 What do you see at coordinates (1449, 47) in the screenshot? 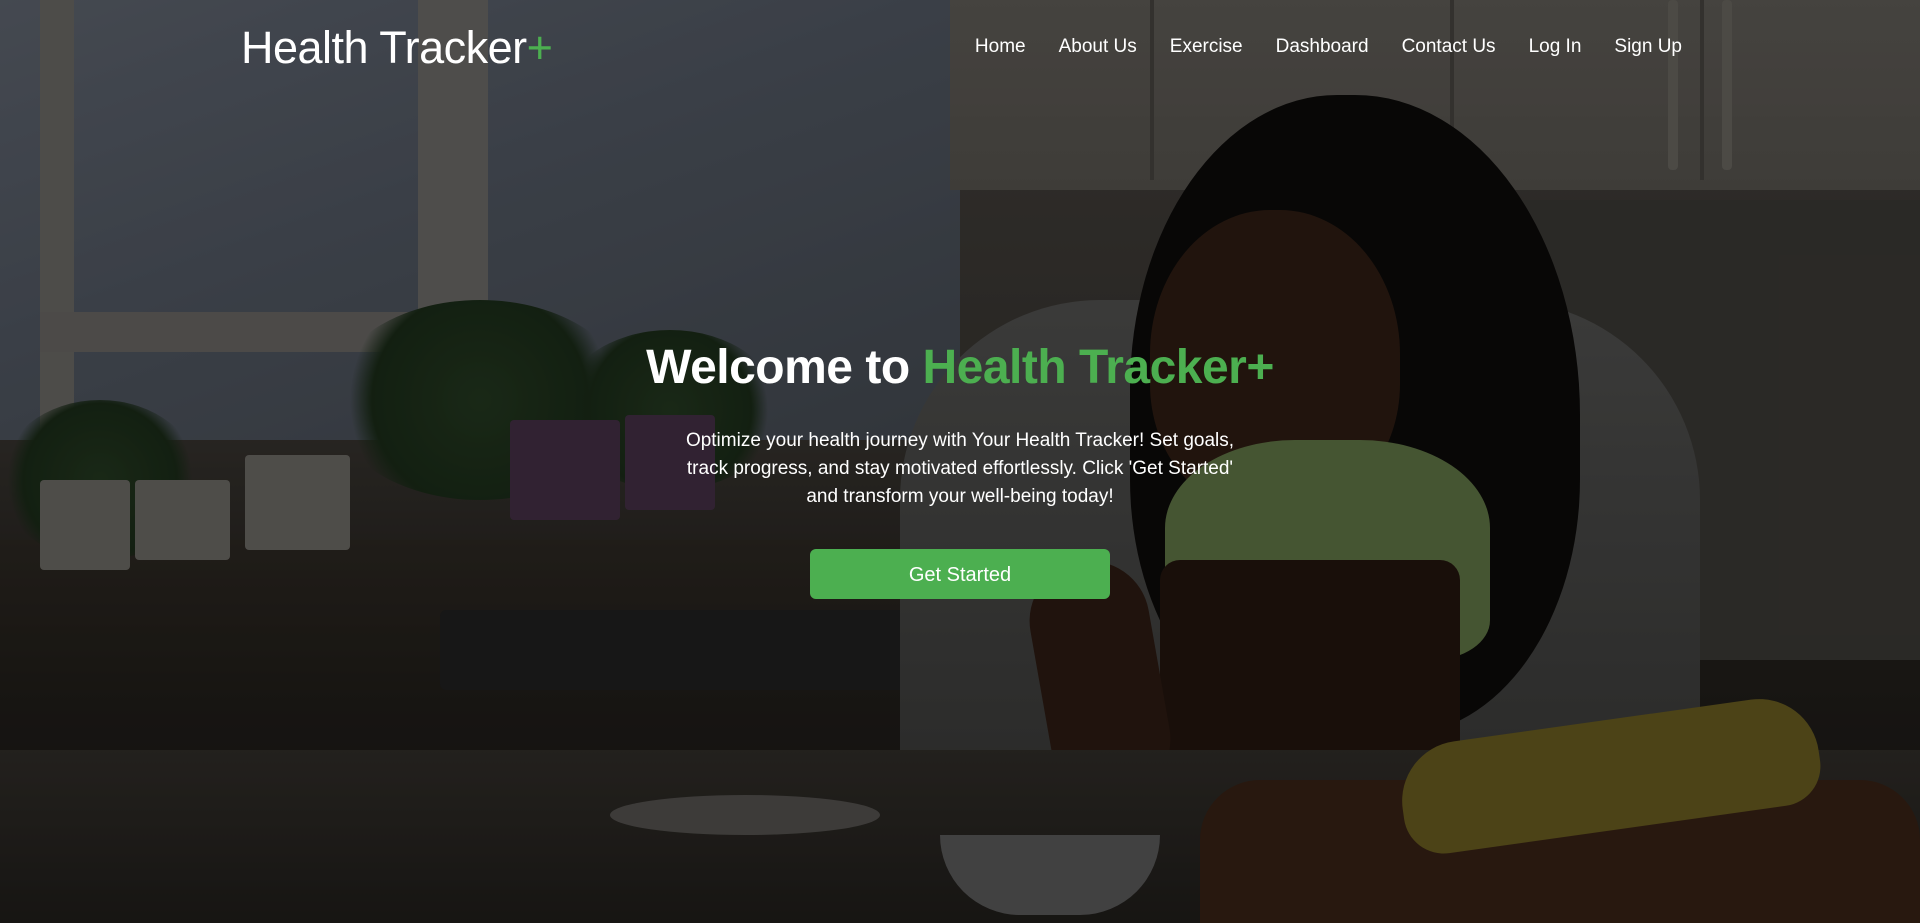
I see `nav-contact-us: Contact Us` at bounding box center [1449, 47].